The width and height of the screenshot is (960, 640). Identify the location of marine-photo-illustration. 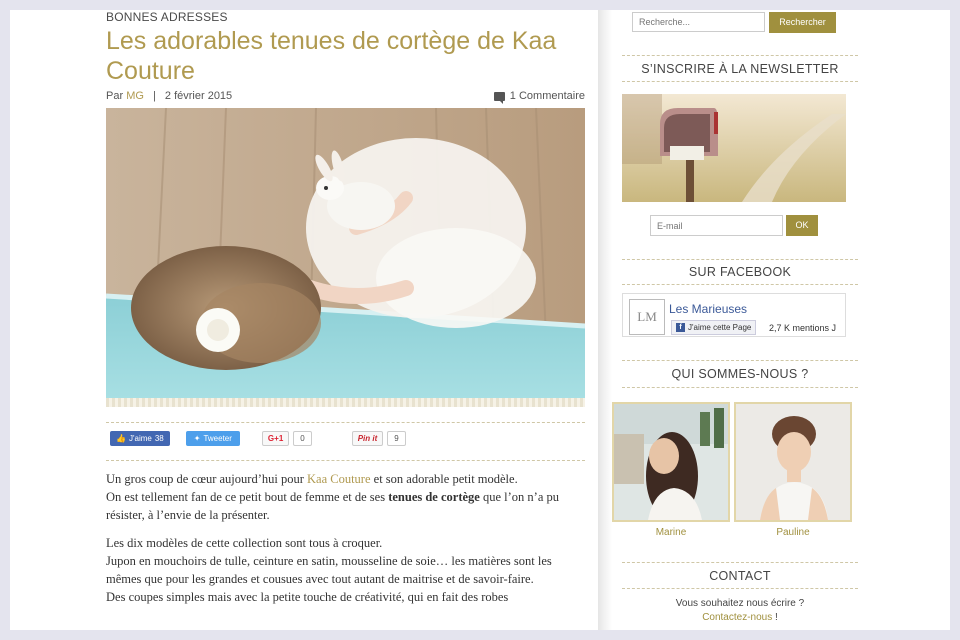
(671, 462).